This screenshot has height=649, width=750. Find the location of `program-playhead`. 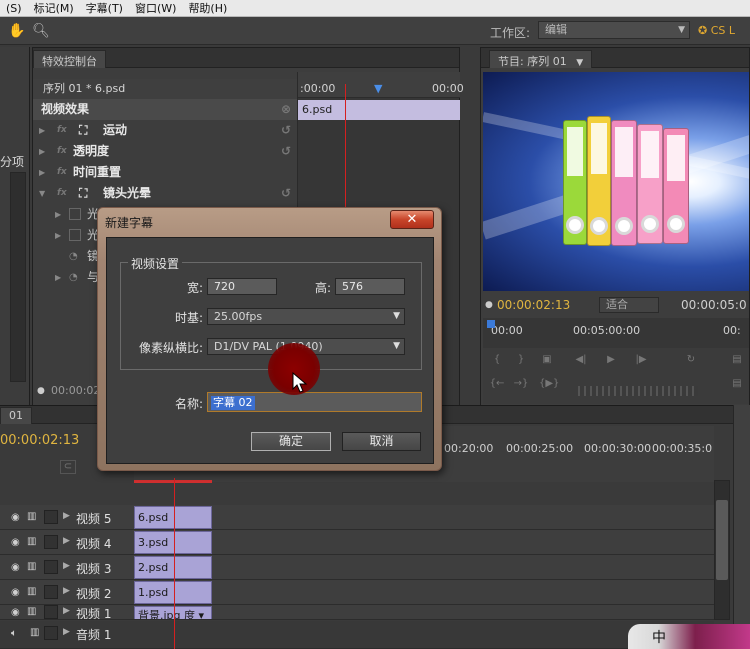

program-playhead is located at coordinates (491, 324).